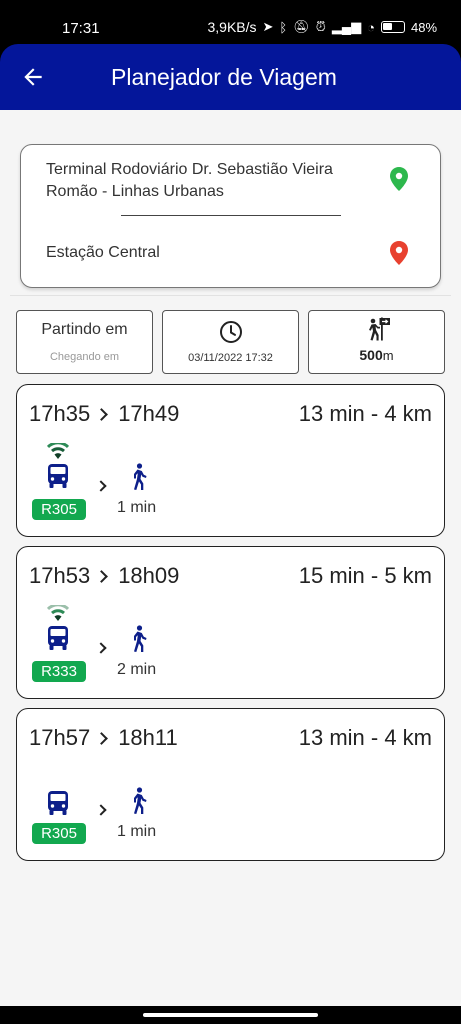 The image size is (461, 1024). Describe the element at coordinates (376, 342) in the screenshot. I see `walk-distance-button: 500m` at that location.